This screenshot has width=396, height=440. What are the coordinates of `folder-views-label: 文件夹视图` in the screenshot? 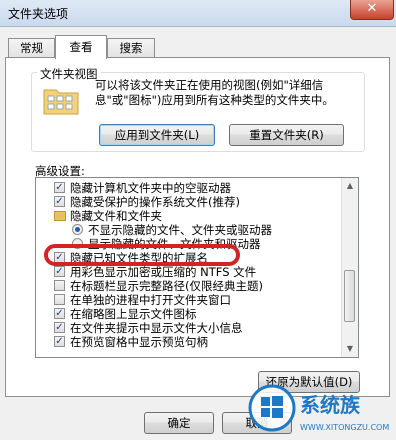 It's located at (69, 74).